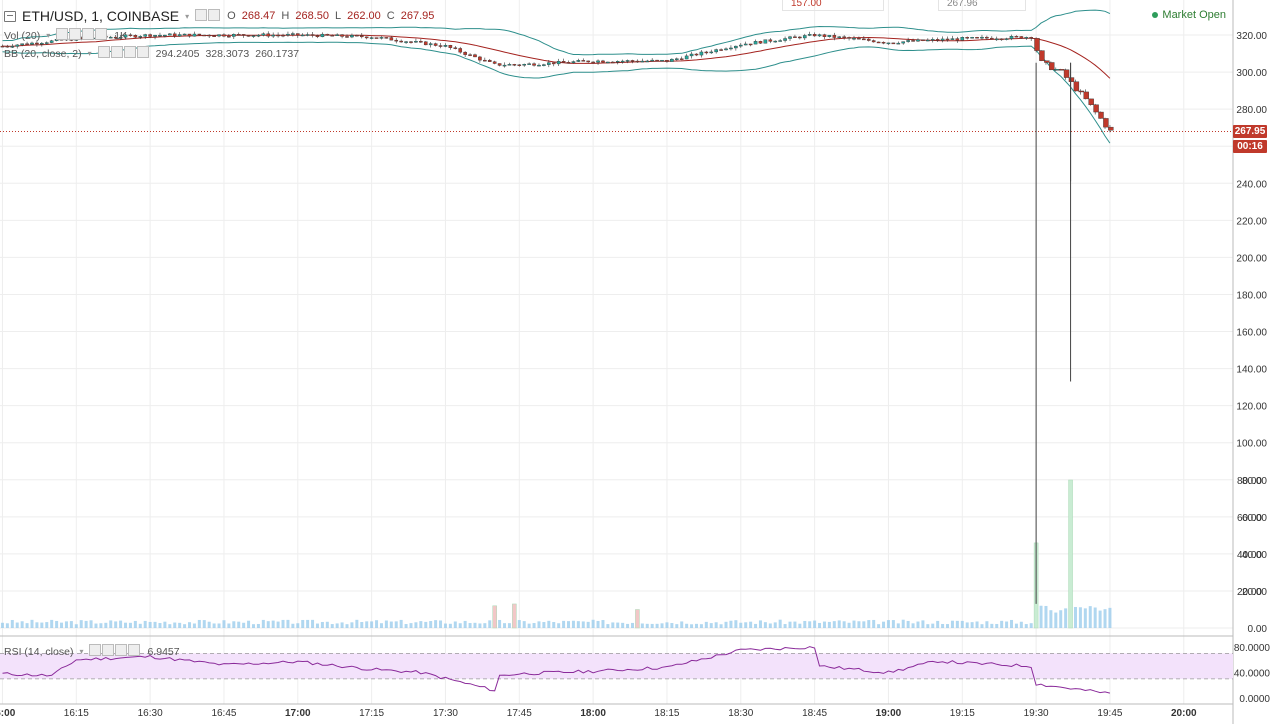  I want to click on price-axis-label: 120.00, so click(1251, 407).